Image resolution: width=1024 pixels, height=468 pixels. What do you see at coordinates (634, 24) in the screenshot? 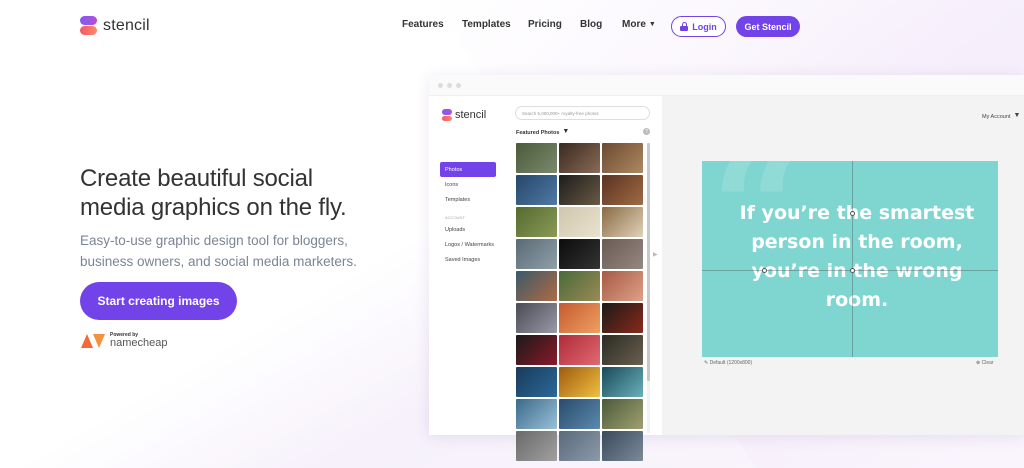
I see `nav-more-label: More` at bounding box center [634, 24].